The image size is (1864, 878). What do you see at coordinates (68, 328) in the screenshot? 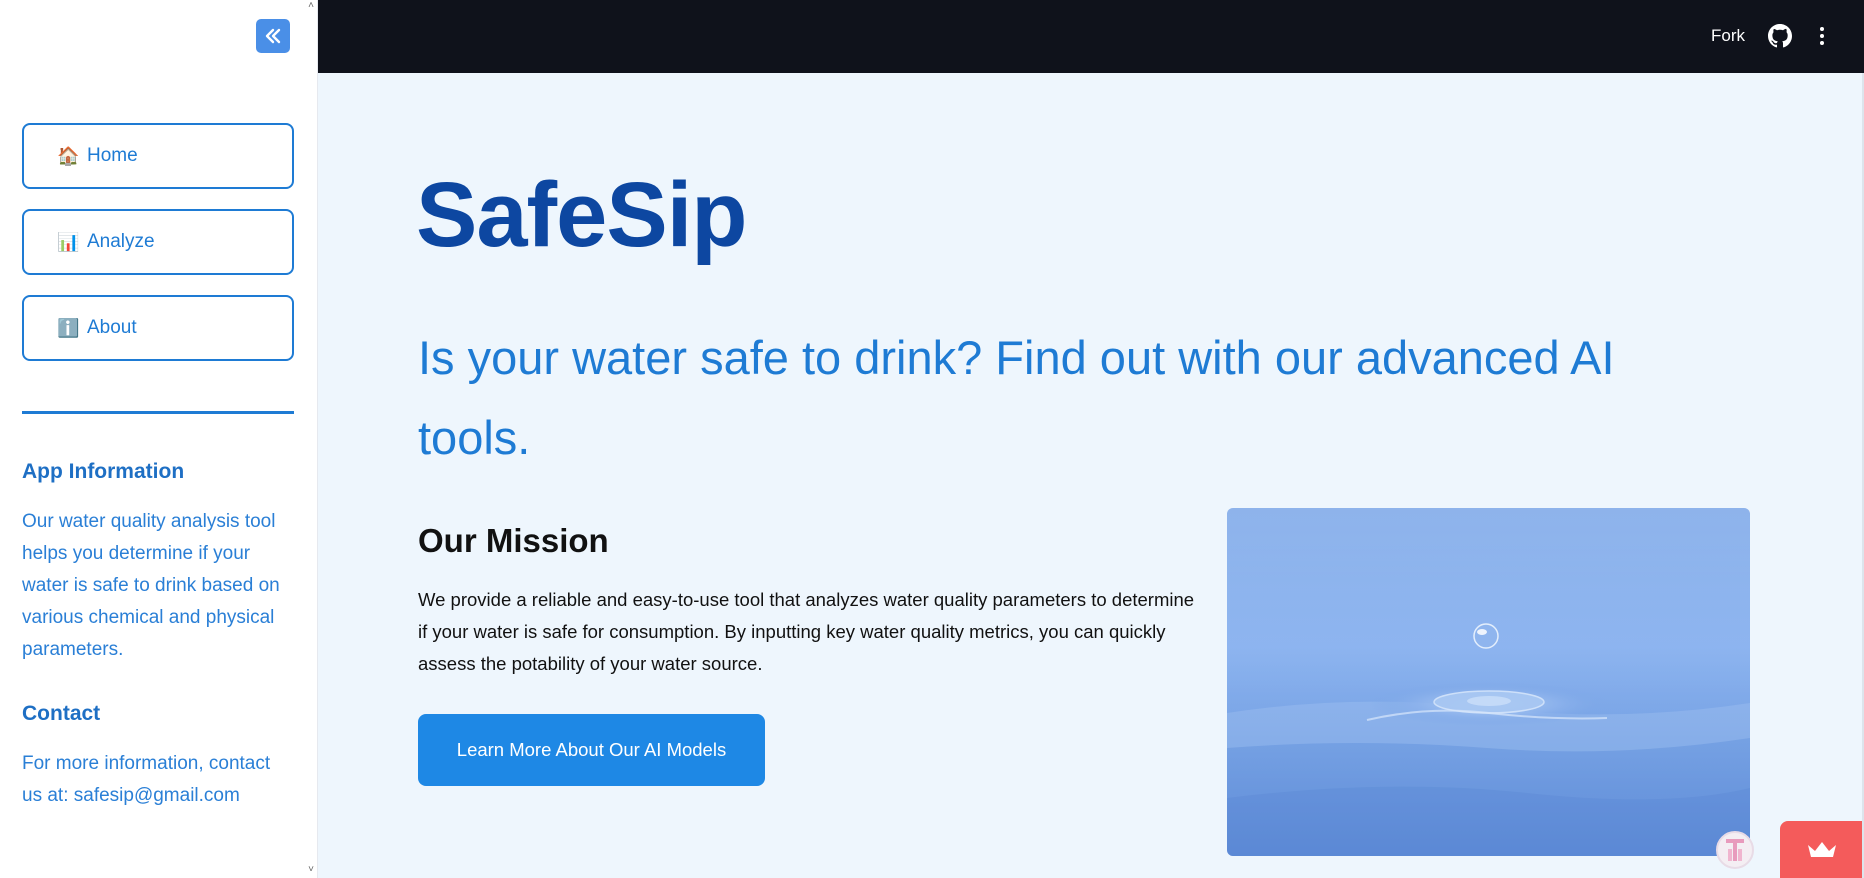
I see `info-icon: ℹ️` at bounding box center [68, 328].